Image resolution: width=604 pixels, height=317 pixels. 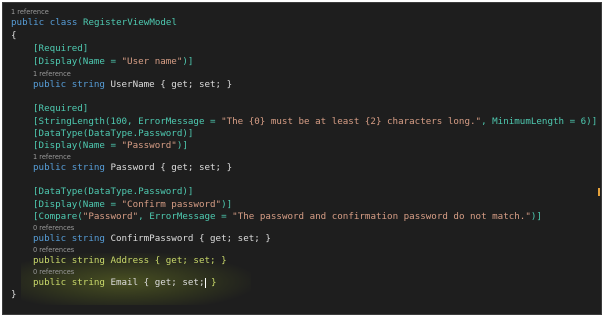 What do you see at coordinates (53, 250) in the screenshot?
I see `codelens-address-references: 0 references` at bounding box center [53, 250].